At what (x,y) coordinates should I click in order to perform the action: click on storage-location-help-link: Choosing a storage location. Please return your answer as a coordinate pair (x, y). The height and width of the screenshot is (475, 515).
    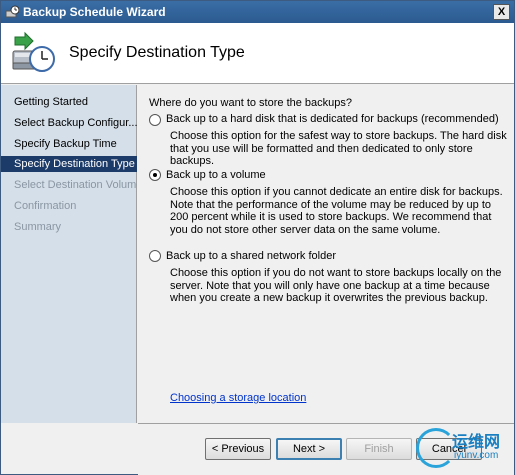
    Looking at the image, I should click on (238, 398).